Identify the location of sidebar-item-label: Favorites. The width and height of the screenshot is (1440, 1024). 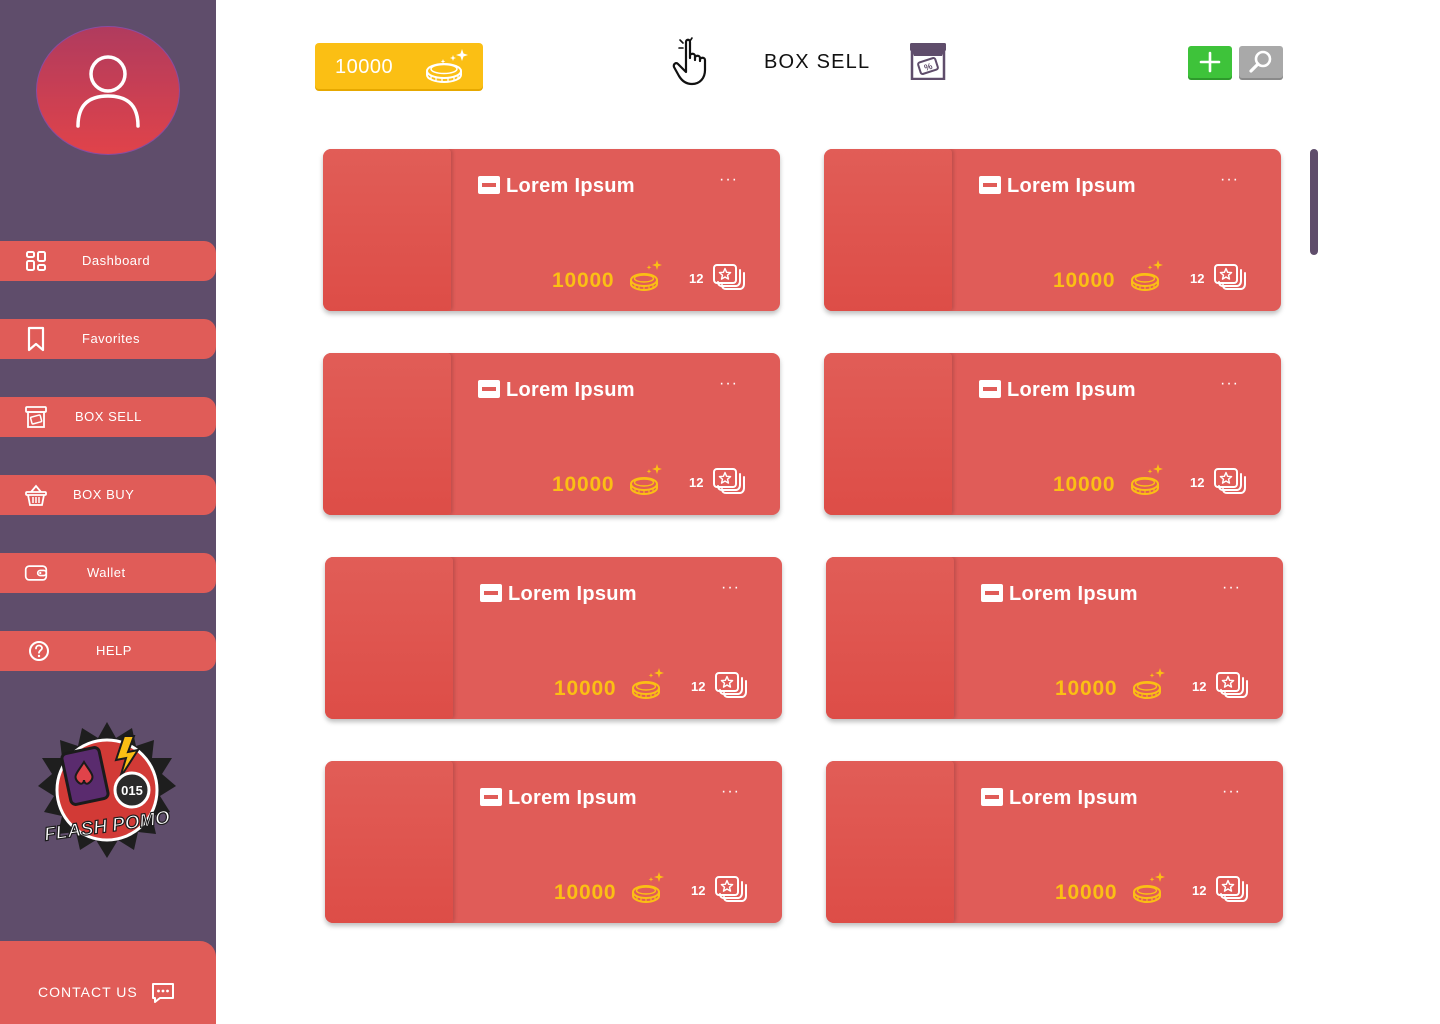
(111, 338).